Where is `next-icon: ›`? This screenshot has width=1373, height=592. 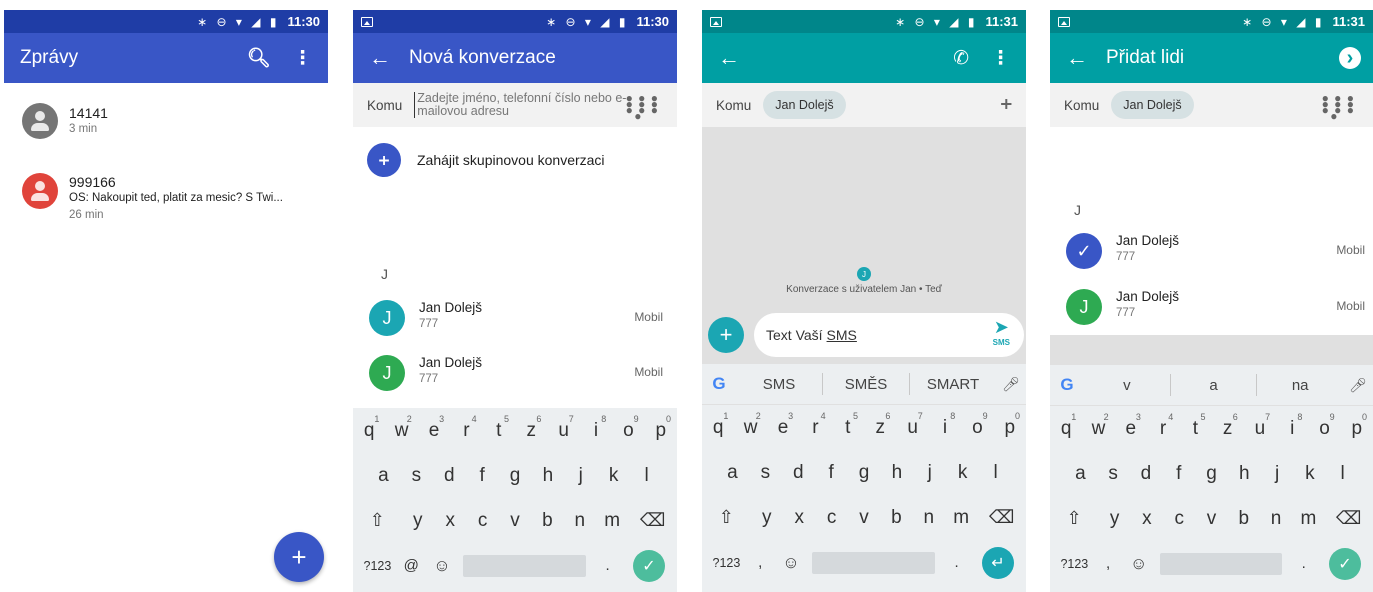
next-icon: › is located at coordinates (1350, 58).